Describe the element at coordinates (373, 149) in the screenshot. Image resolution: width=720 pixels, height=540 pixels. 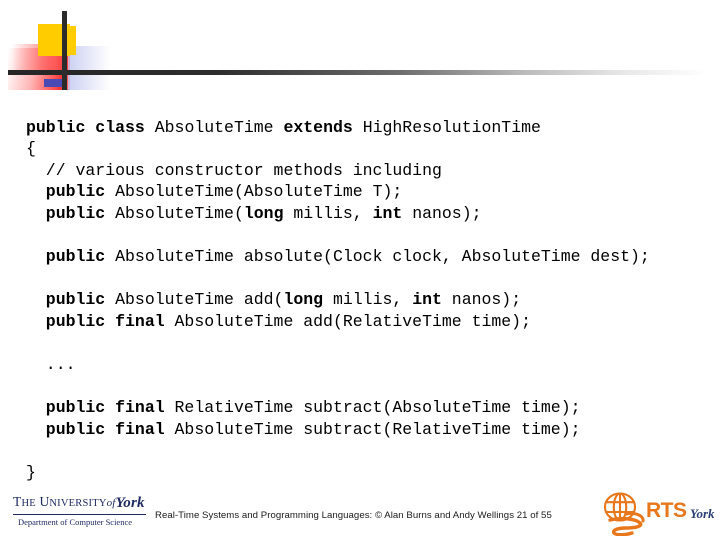
I see `code-line: {` at that location.